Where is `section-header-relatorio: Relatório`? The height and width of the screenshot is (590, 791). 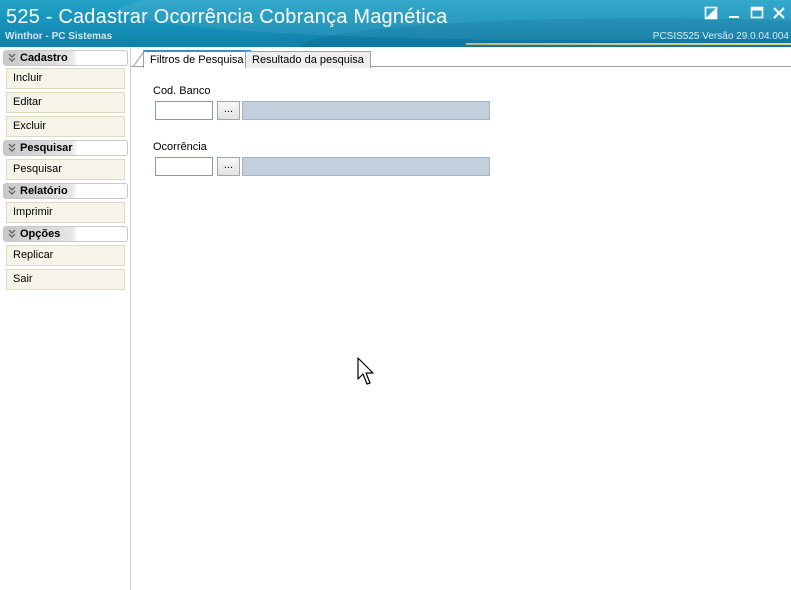
section-header-relatorio: Relatório is located at coordinates (65, 191).